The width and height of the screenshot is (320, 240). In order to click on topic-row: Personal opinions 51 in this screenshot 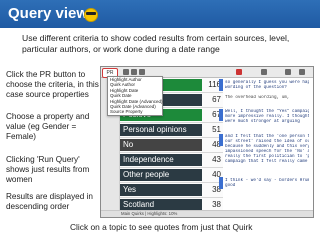, I will do `click(171, 130)`.